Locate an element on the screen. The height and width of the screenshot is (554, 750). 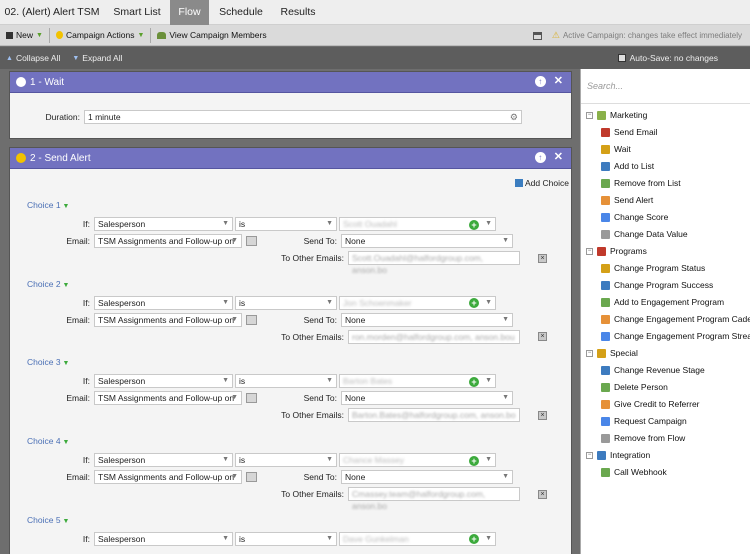
tree-group-marketing: − Marketing is located at coordinates (616, 115).